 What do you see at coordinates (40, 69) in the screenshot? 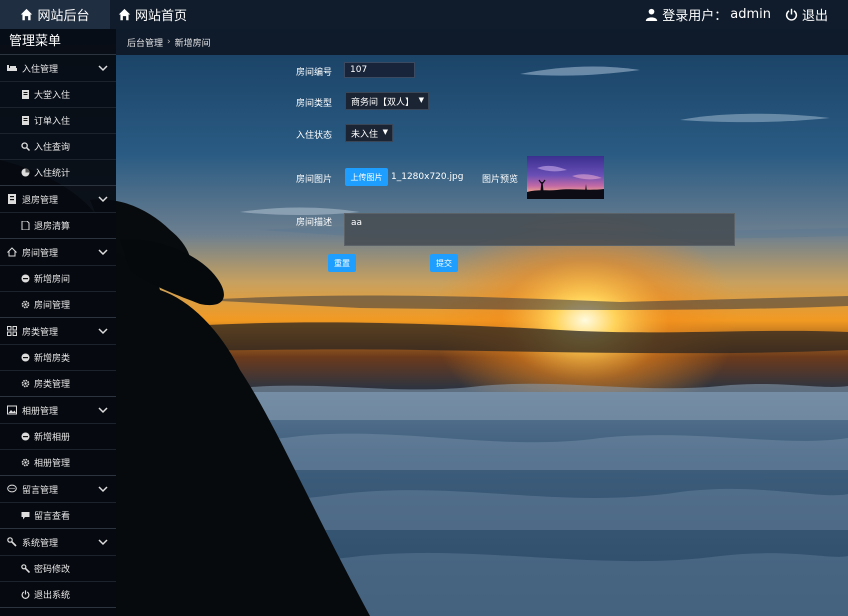
I see `menu-head-label: 入住管理` at bounding box center [40, 69].